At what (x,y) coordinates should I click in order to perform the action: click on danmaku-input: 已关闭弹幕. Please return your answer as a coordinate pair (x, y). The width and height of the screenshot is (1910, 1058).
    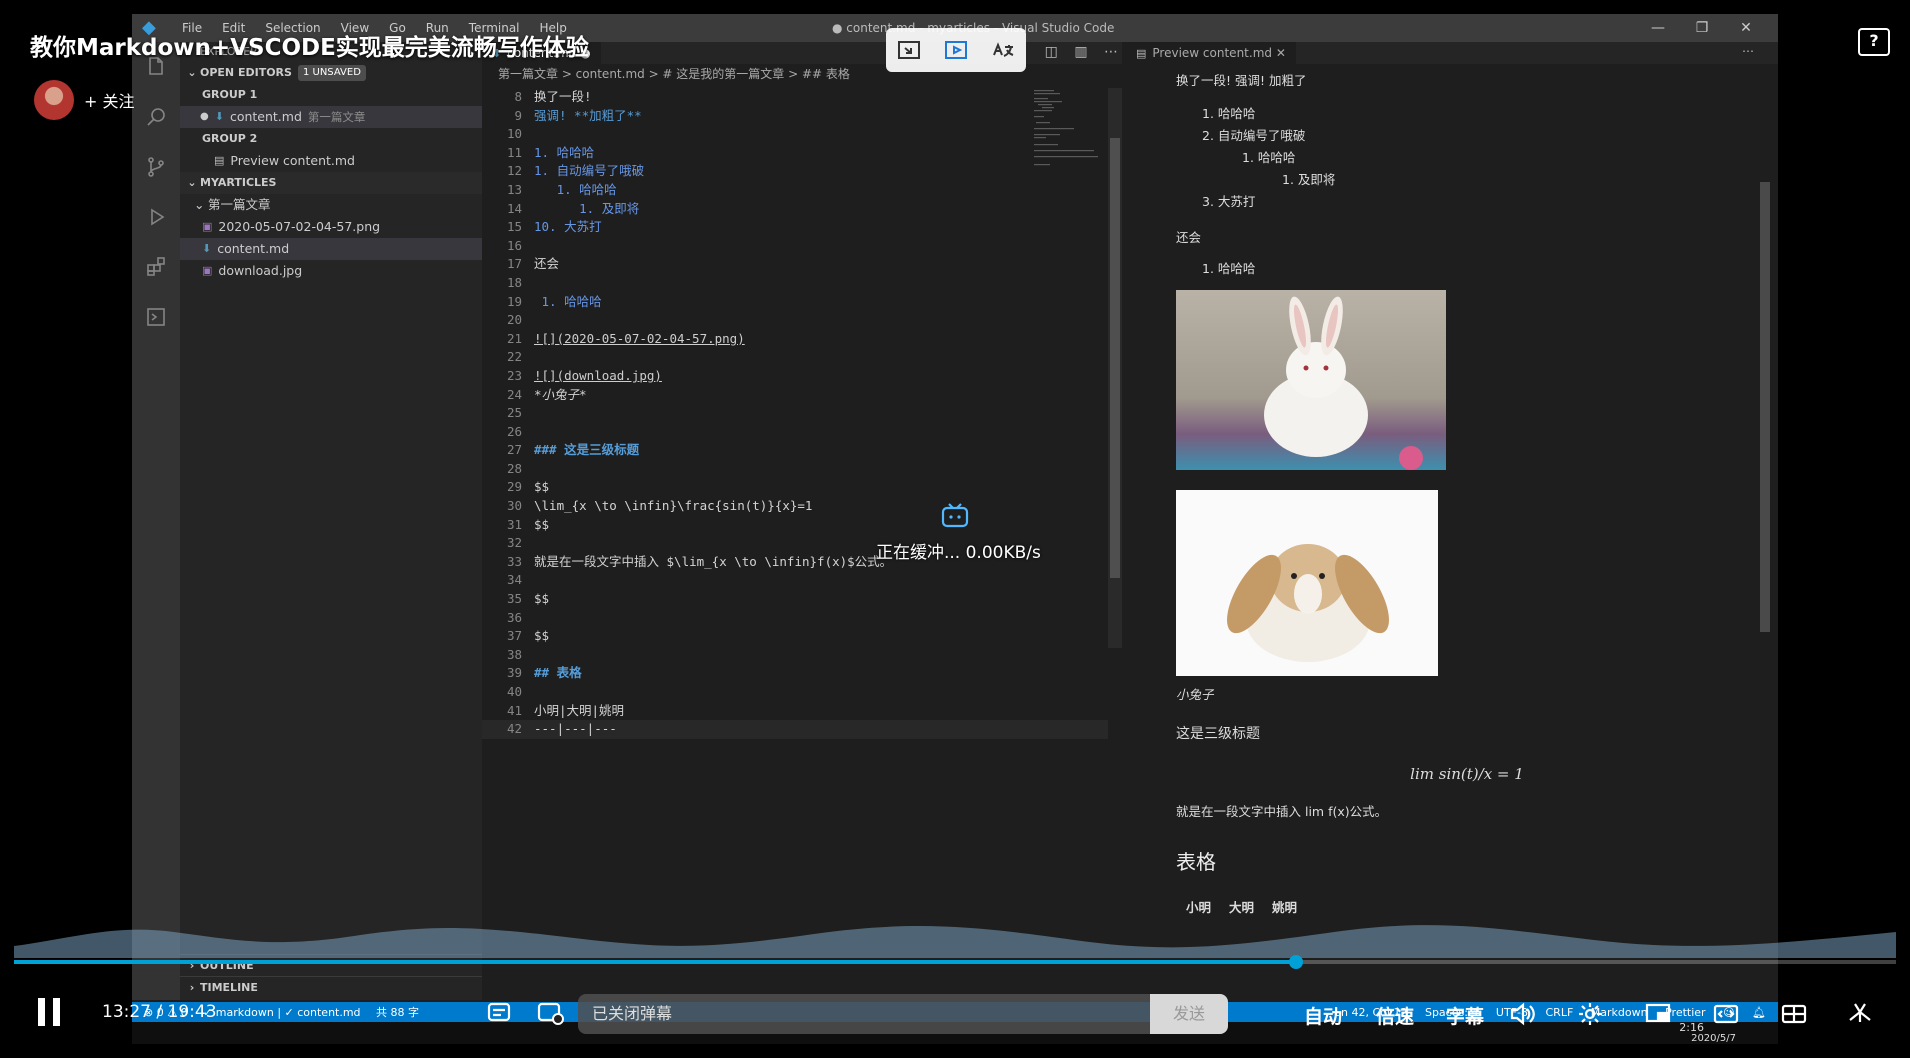
    Looking at the image, I should click on (864, 1014).